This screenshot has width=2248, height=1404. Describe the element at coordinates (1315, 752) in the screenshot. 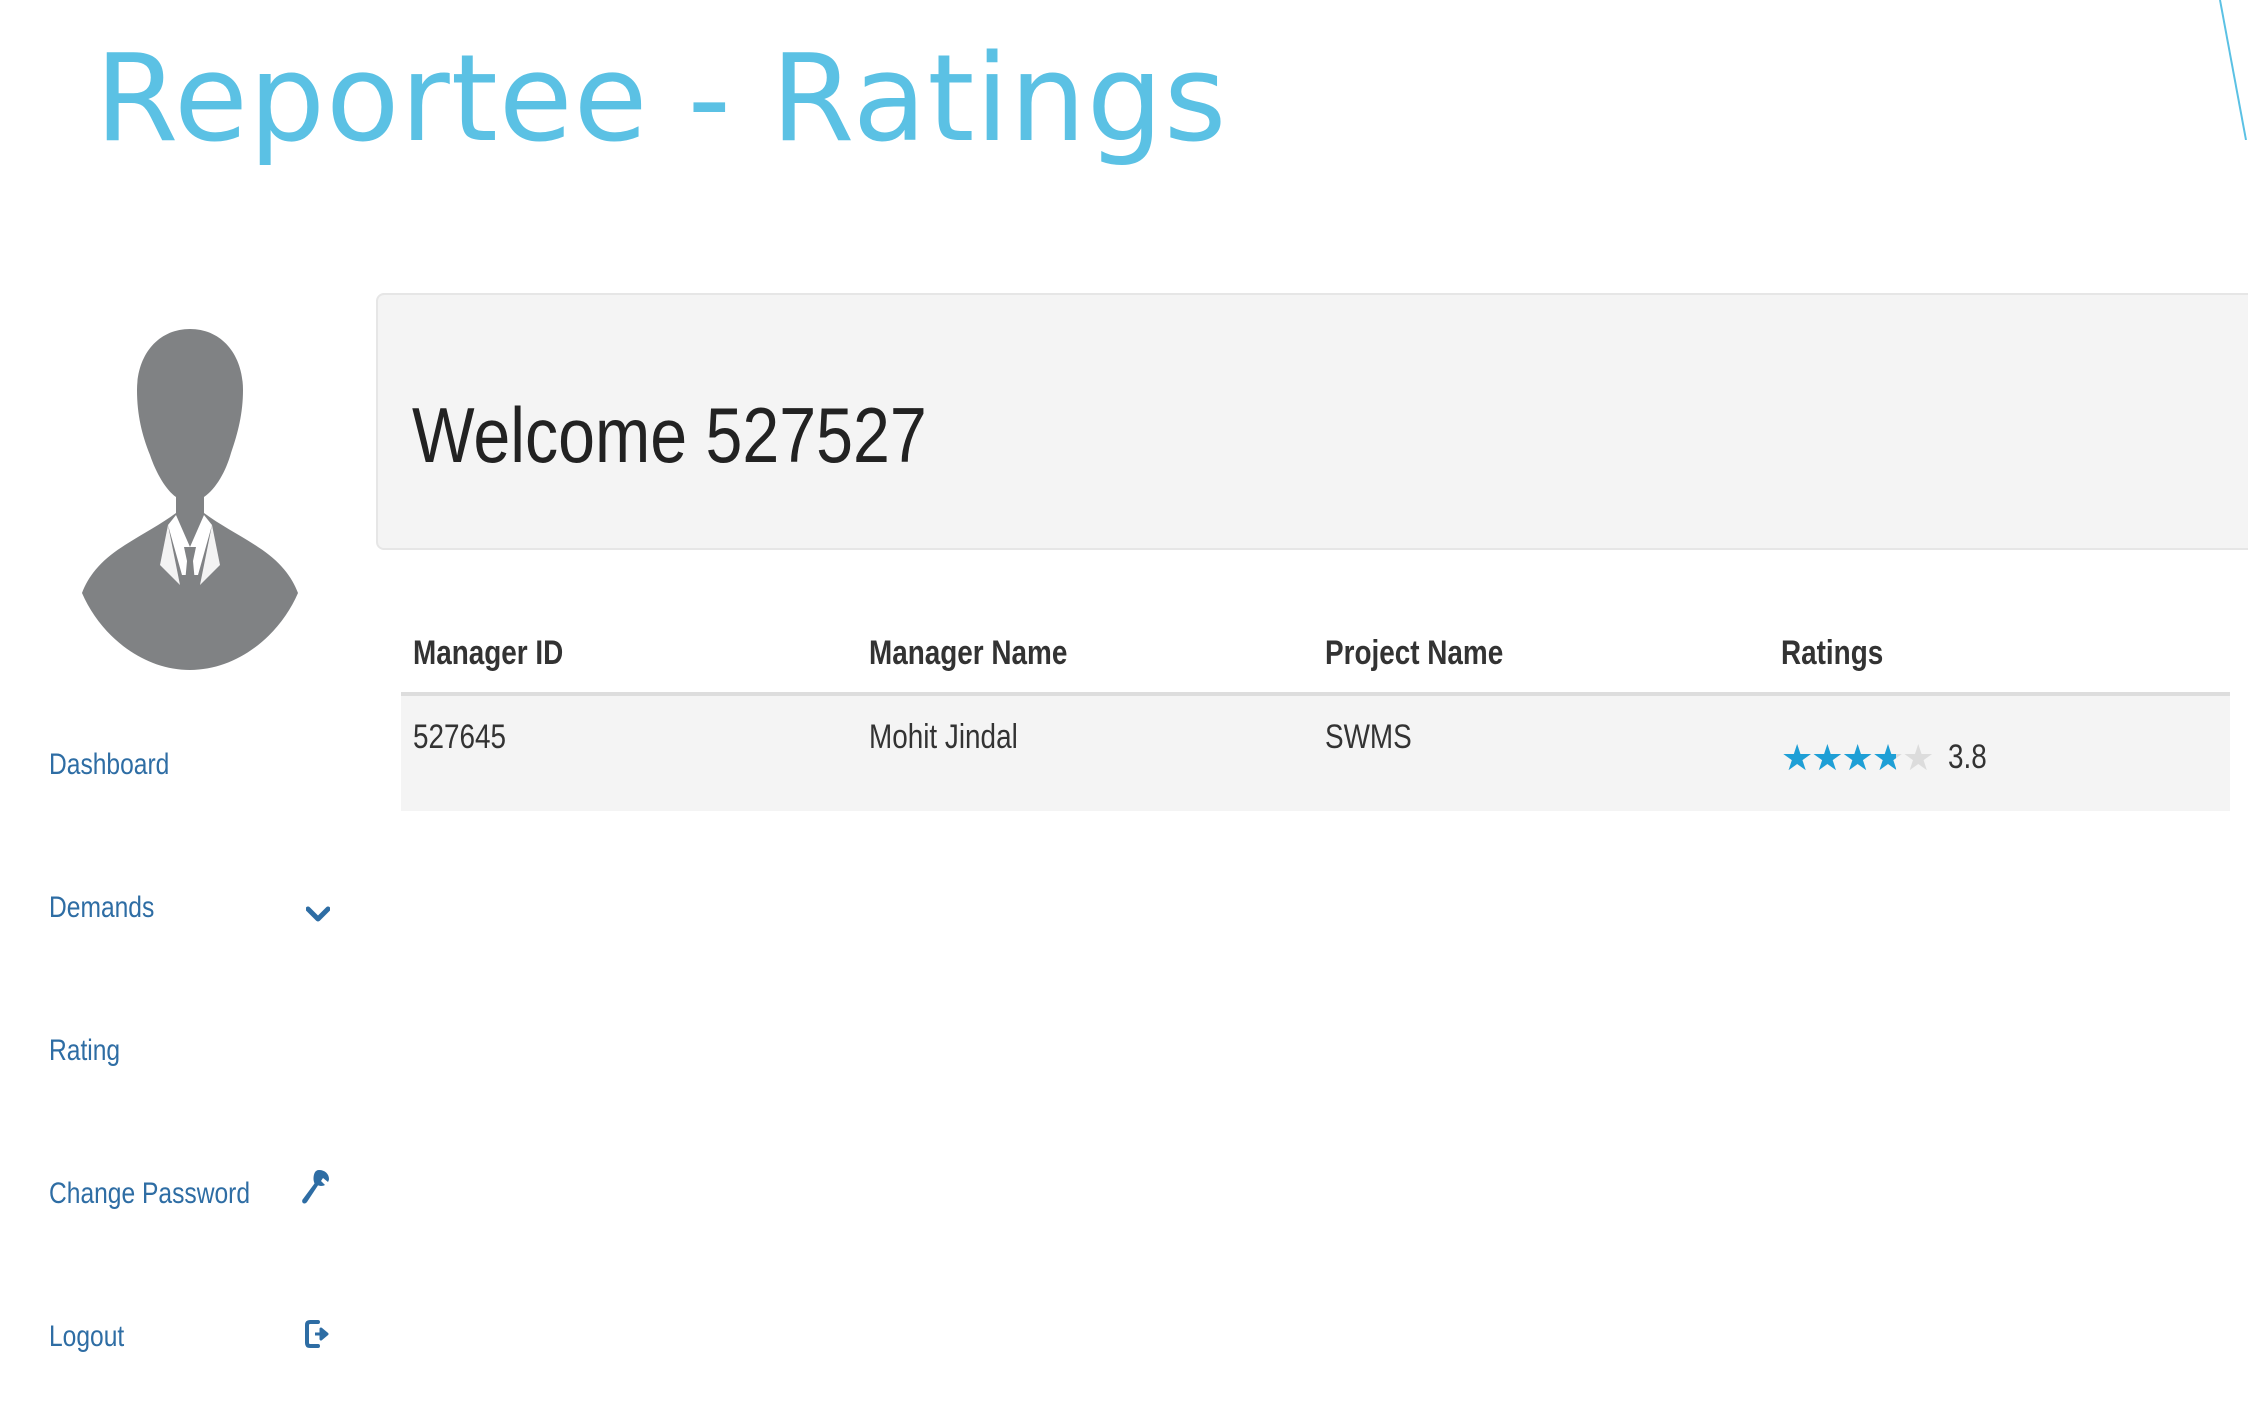

I see `table-row: 527645 Mohit Jindal SWMS ★★★★★ ★★★★★ 3.8` at that location.